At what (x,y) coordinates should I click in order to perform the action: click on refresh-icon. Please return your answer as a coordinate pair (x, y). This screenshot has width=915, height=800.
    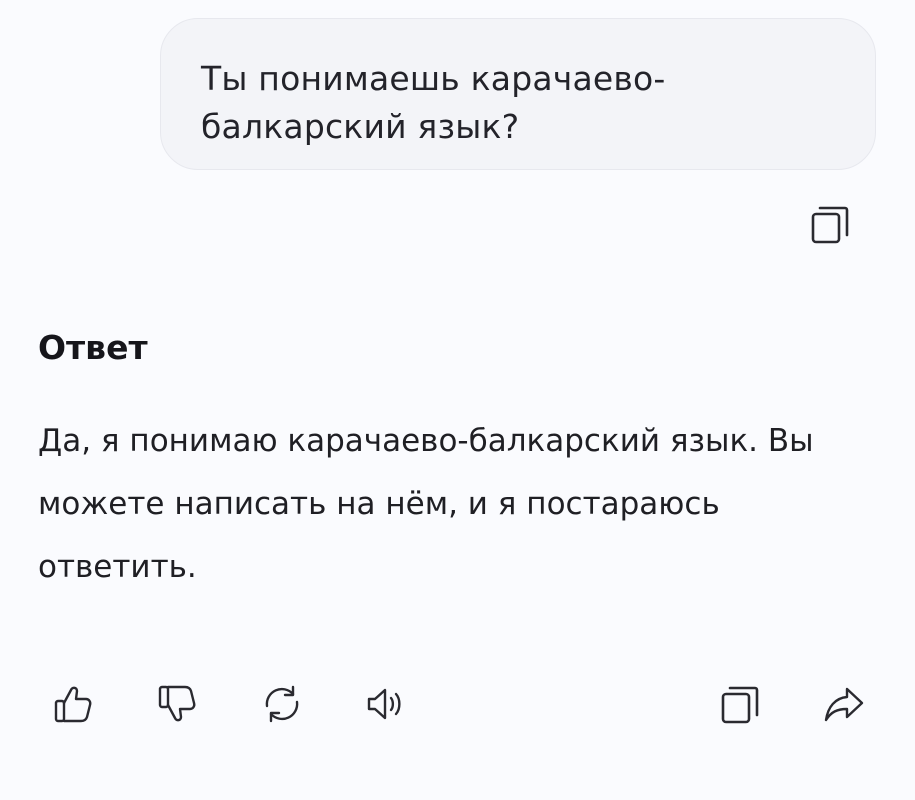
    Looking at the image, I should click on (282, 704).